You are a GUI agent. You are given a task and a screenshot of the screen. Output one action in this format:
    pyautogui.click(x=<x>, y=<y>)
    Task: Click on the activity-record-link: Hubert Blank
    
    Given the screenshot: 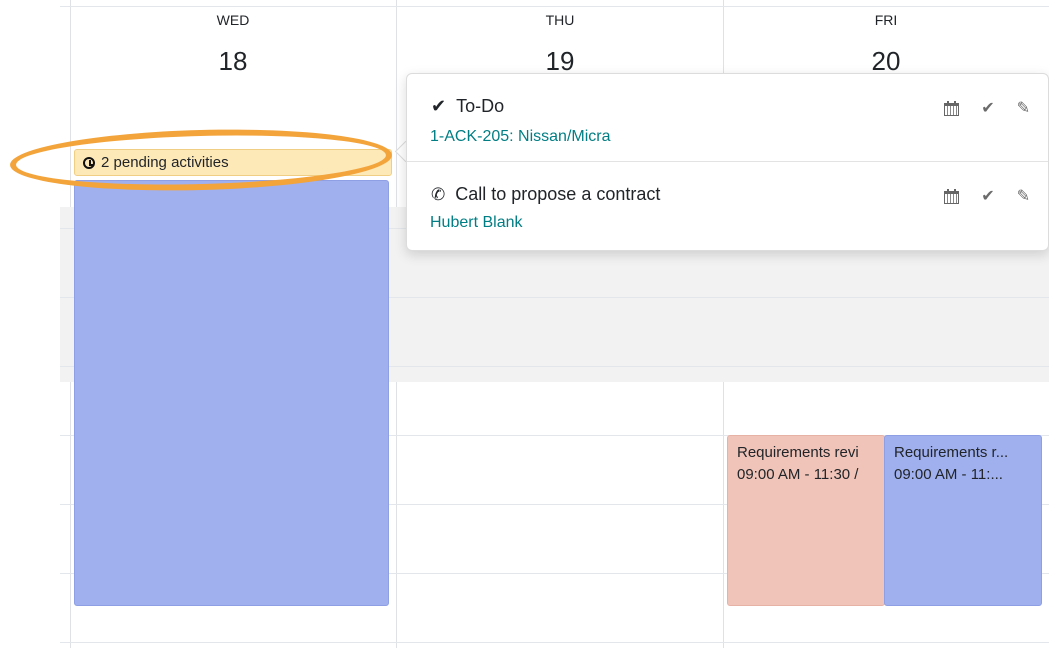 What is the action you would take?
    pyautogui.click(x=476, y=223)
    